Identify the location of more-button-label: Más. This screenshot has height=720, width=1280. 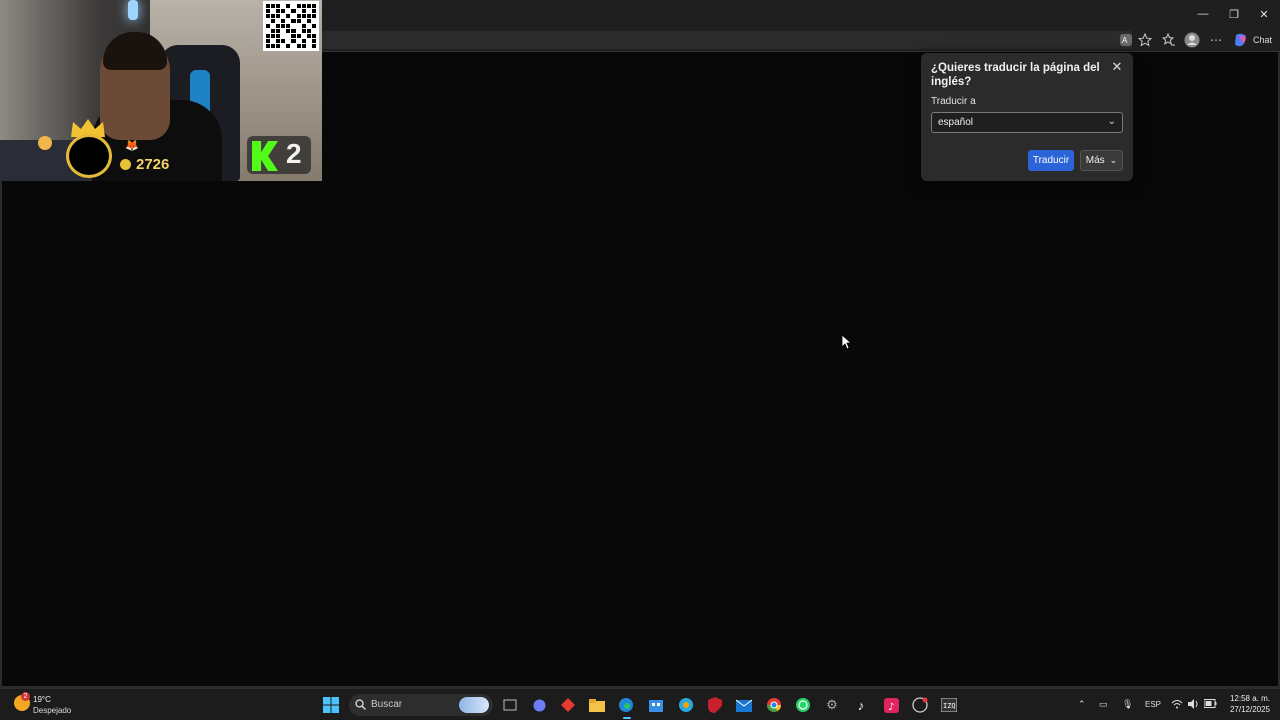
(1095, 160).